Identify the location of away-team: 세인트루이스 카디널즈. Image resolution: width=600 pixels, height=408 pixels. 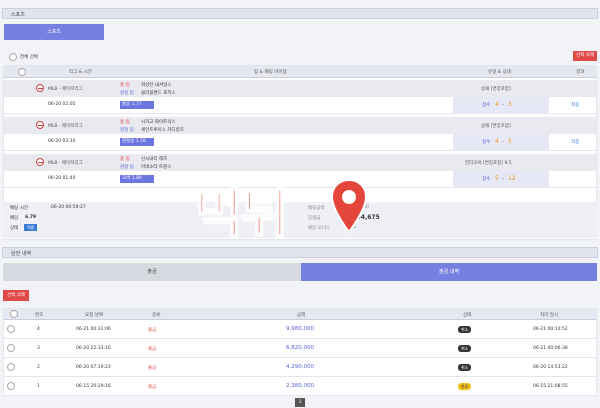
(162, 130).